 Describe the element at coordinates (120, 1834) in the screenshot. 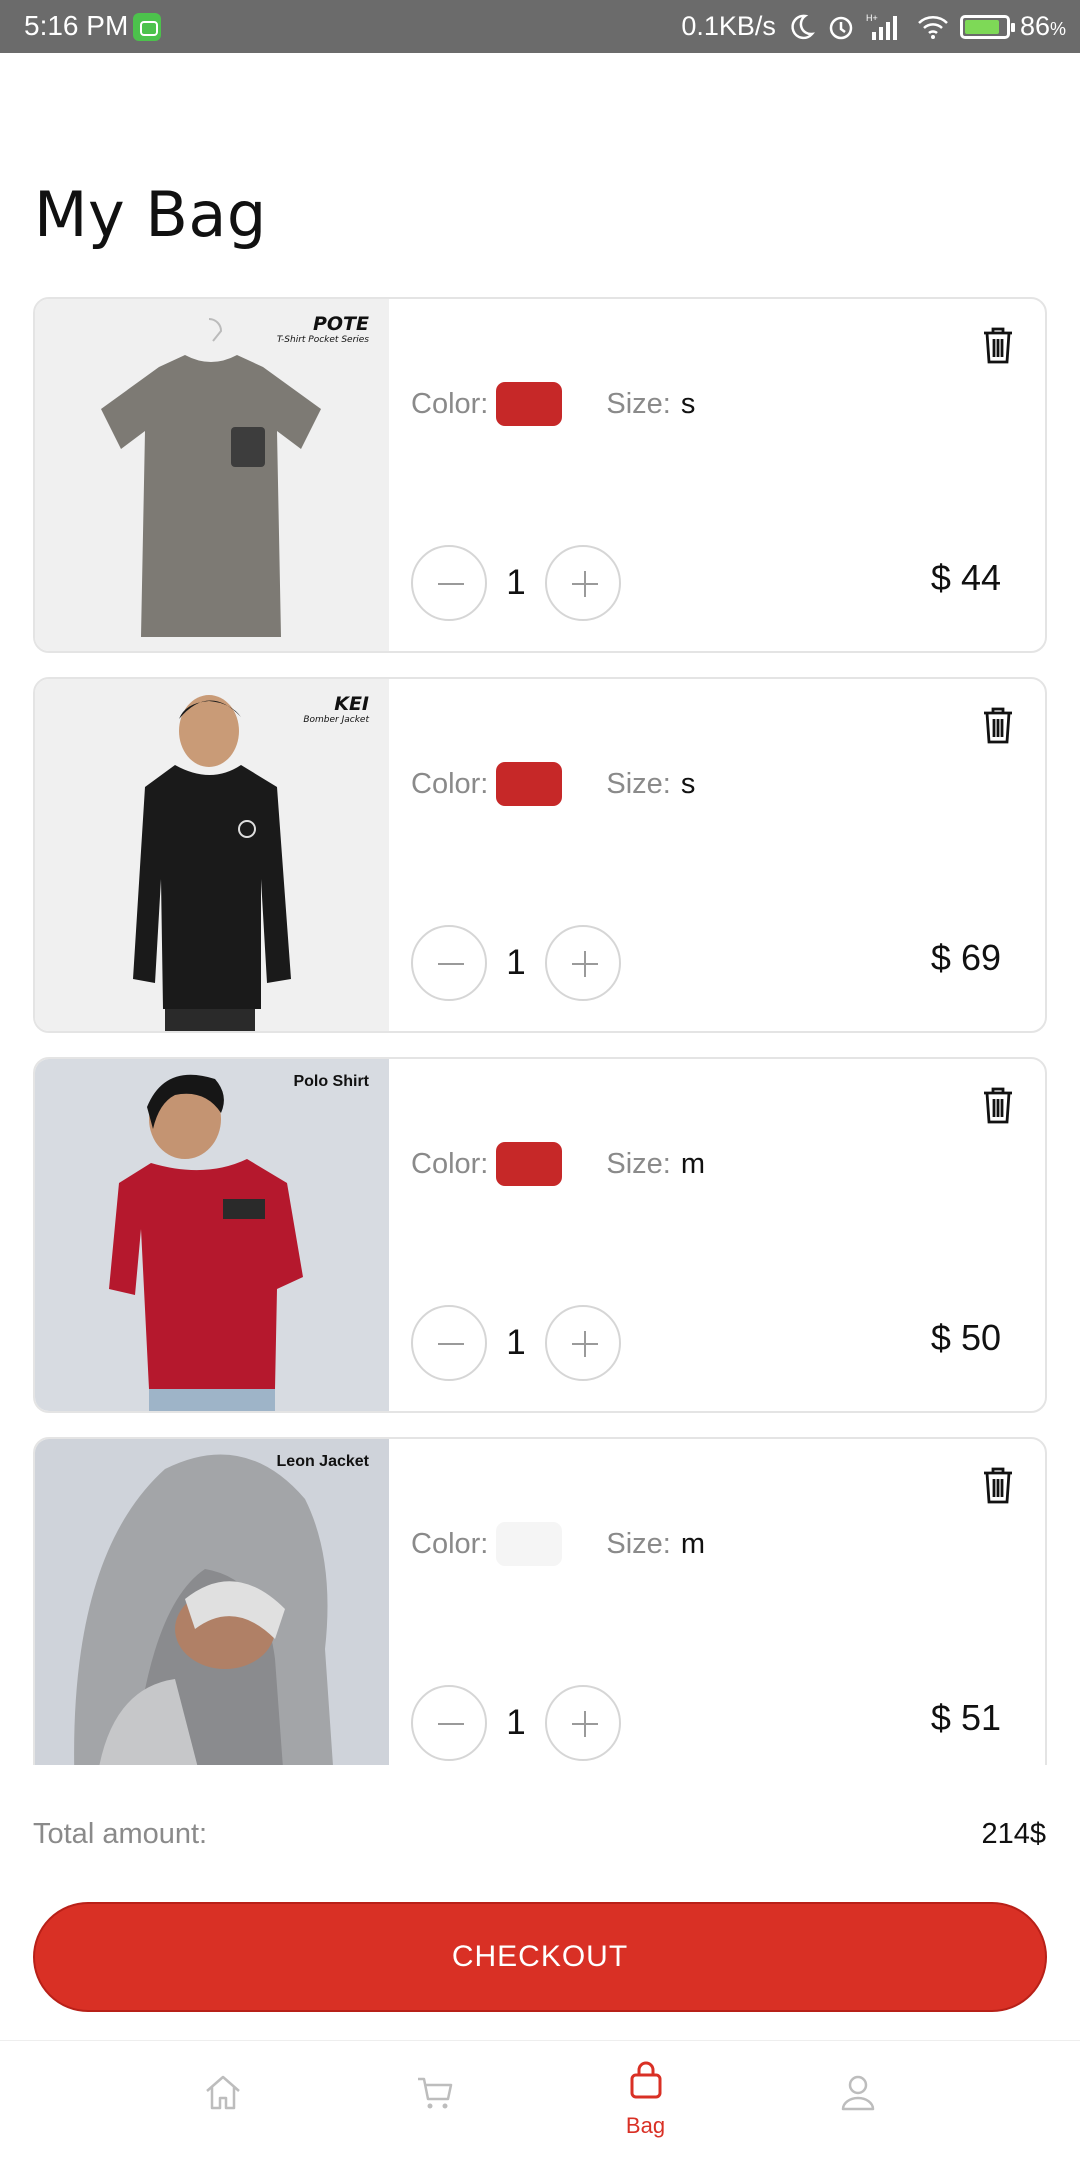

I see `total-amount-label: Total amount:` at that location.